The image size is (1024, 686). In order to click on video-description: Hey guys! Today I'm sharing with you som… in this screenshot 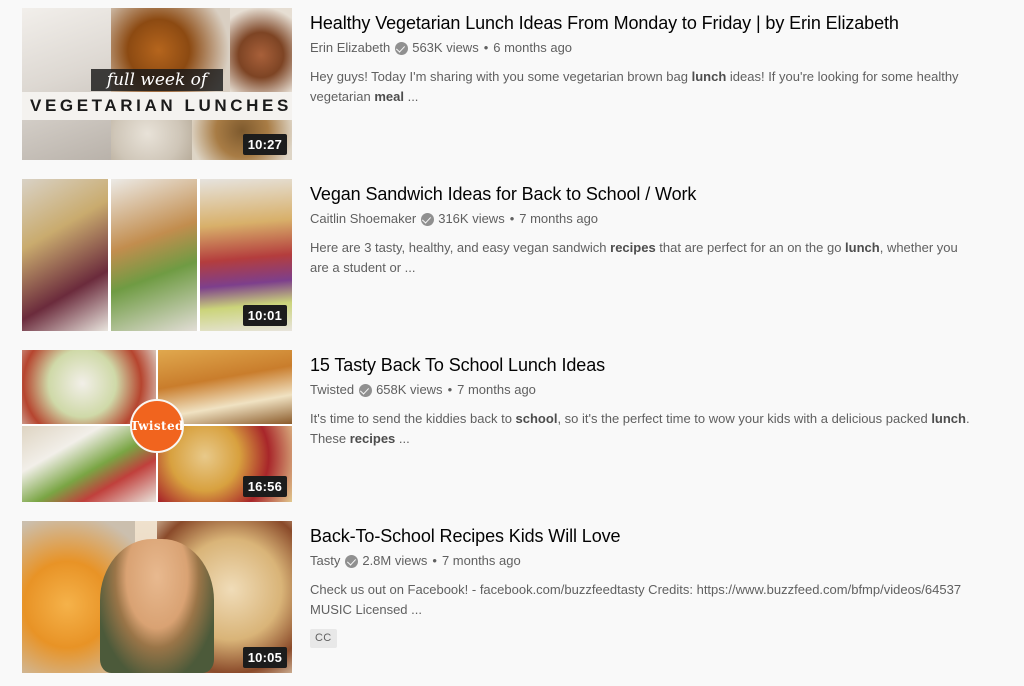, I will do `click(641, 86)`.